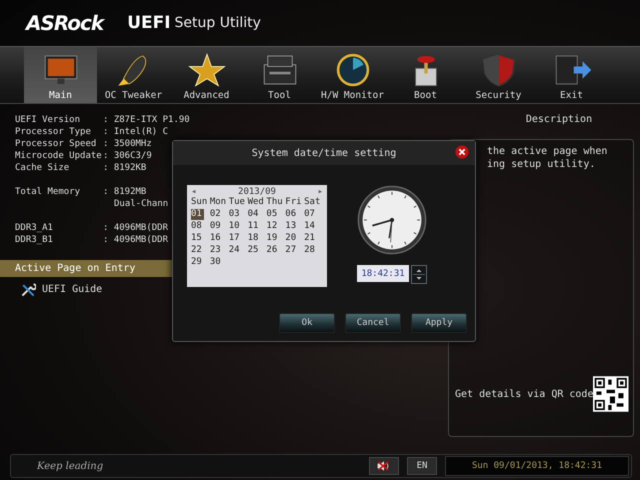 This screenshot has width=640, height=480. Describe the element at coordinates (383, 273) in the screenshot. I see `time-field: 18:42:31` at that location.